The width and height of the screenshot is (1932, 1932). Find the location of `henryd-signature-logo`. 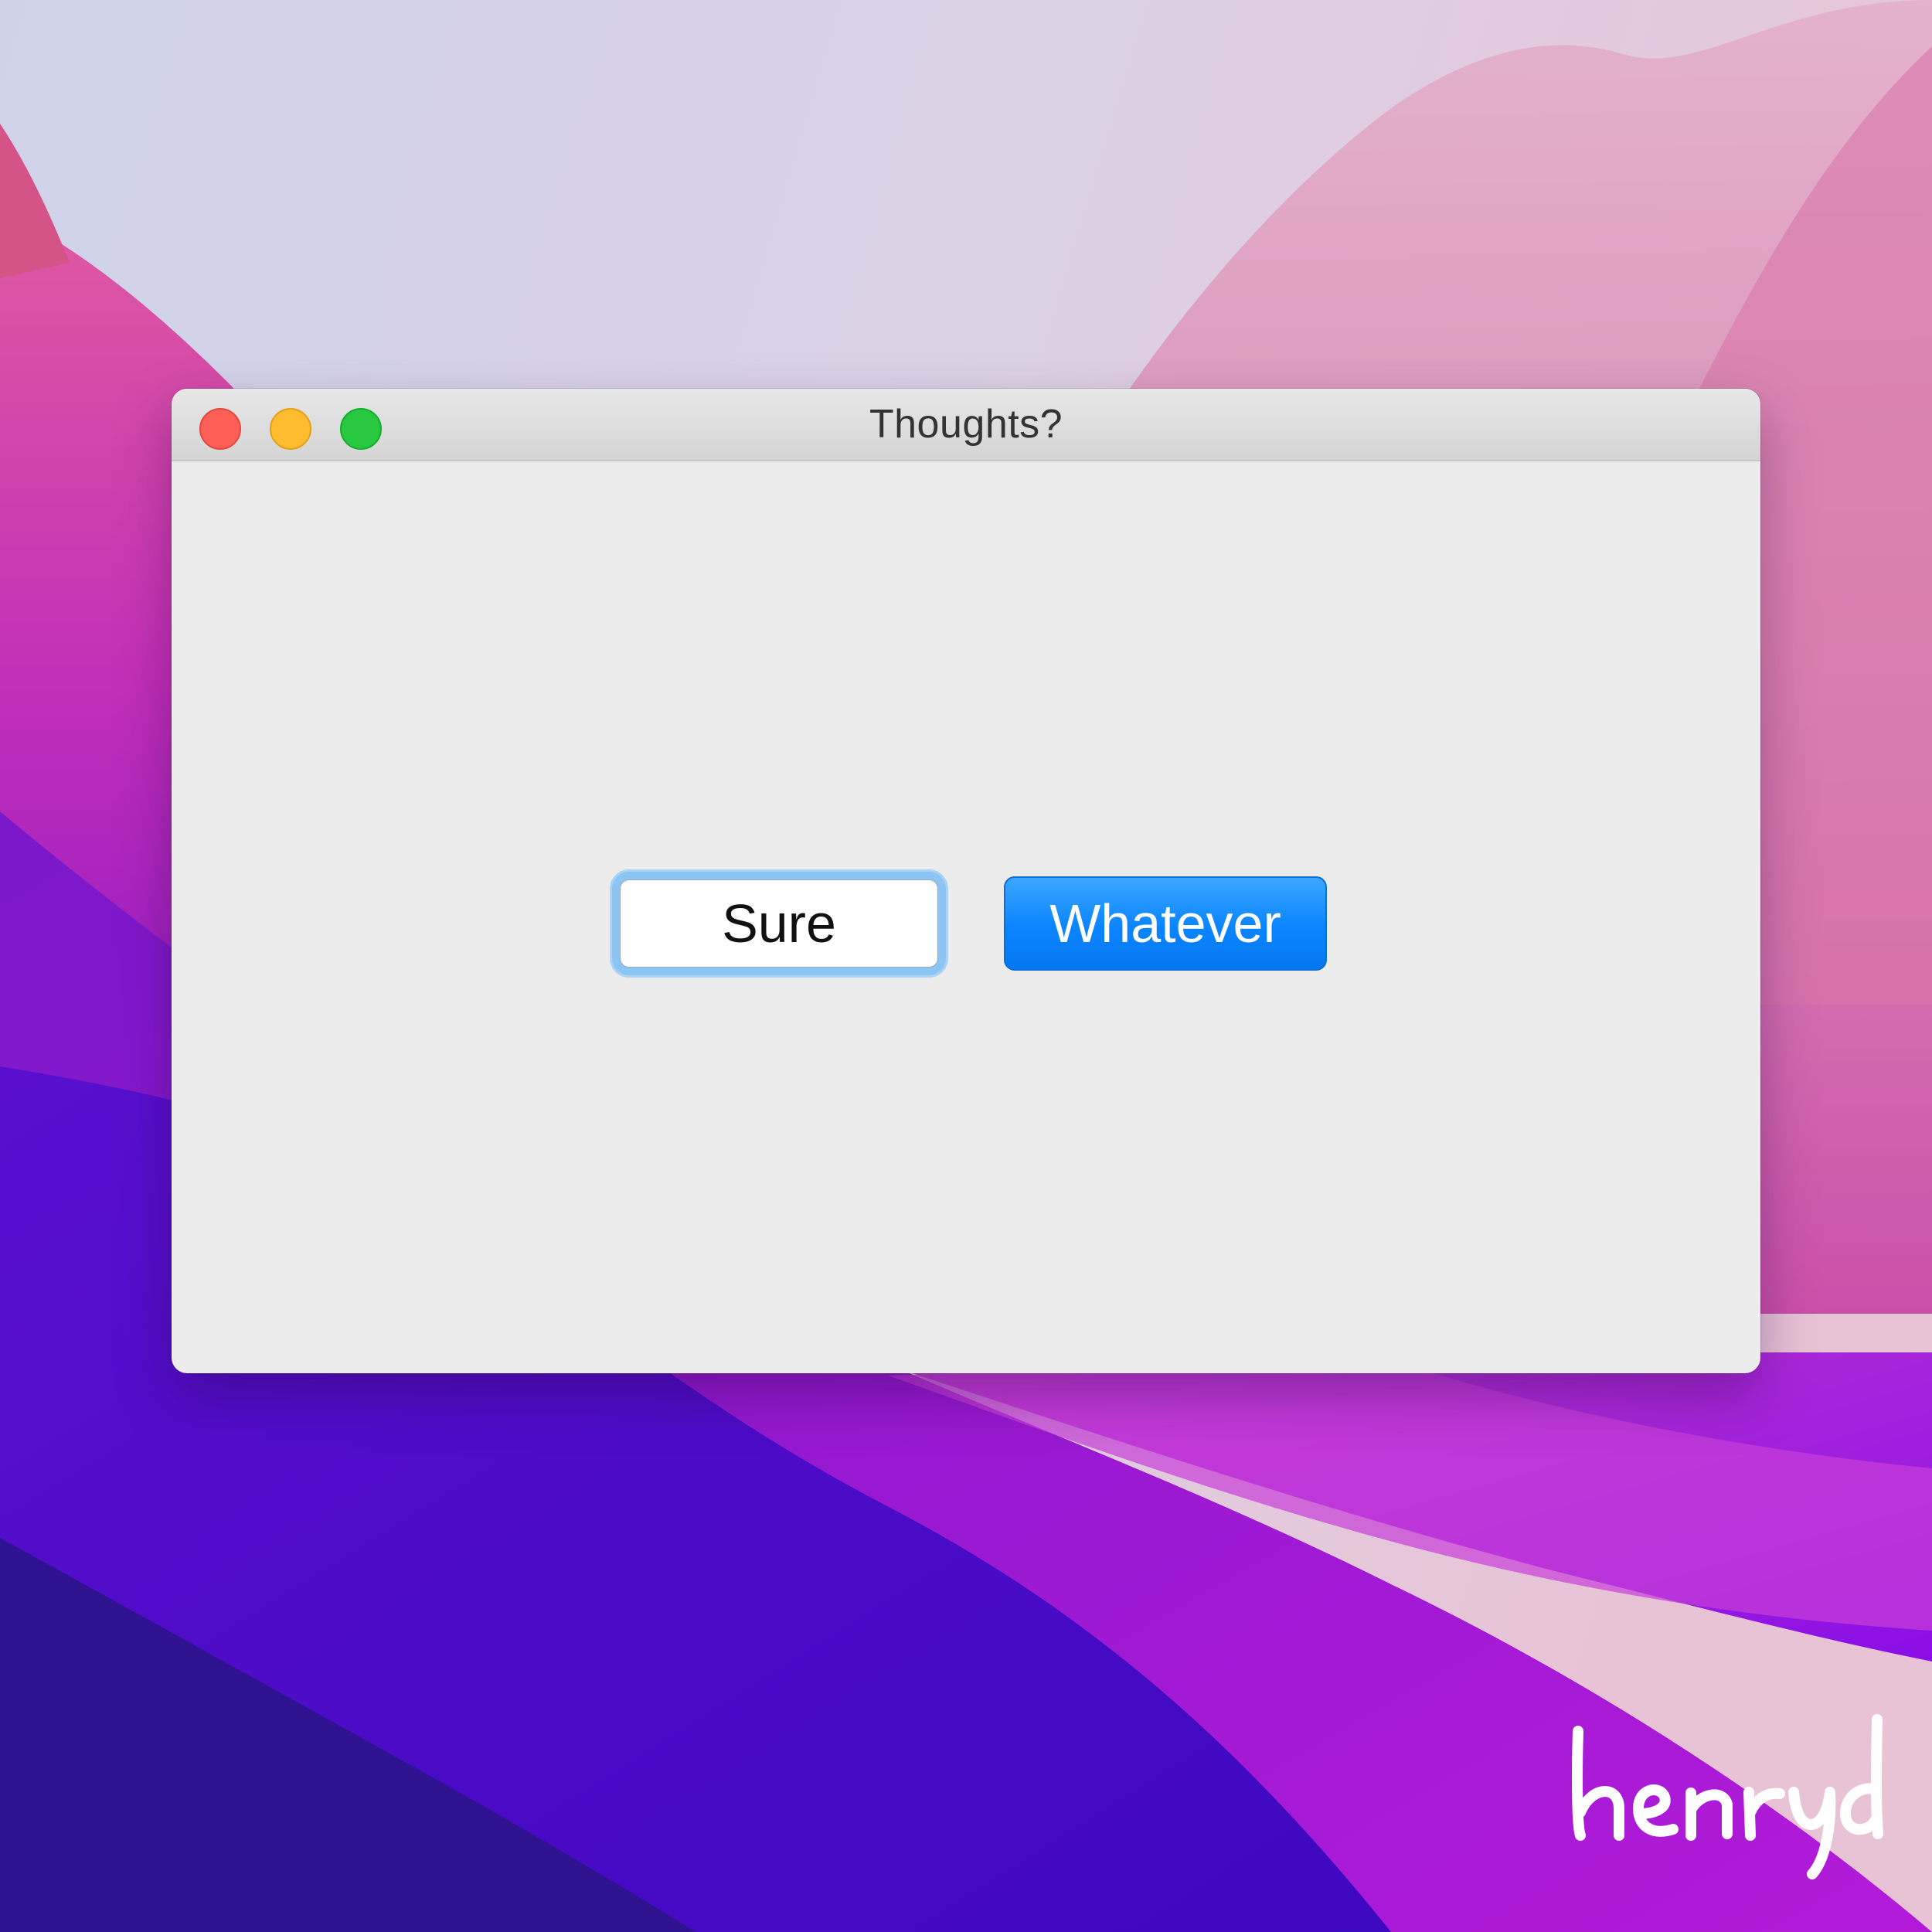

henryd-signature-logo is located at coordinates (1728, 1797).